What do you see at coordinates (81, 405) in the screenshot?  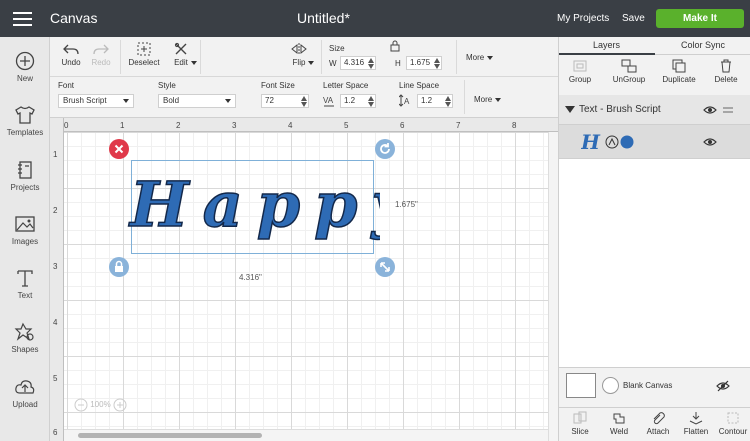 I see `zoom-out-icon` at bounding box center [81, 405].